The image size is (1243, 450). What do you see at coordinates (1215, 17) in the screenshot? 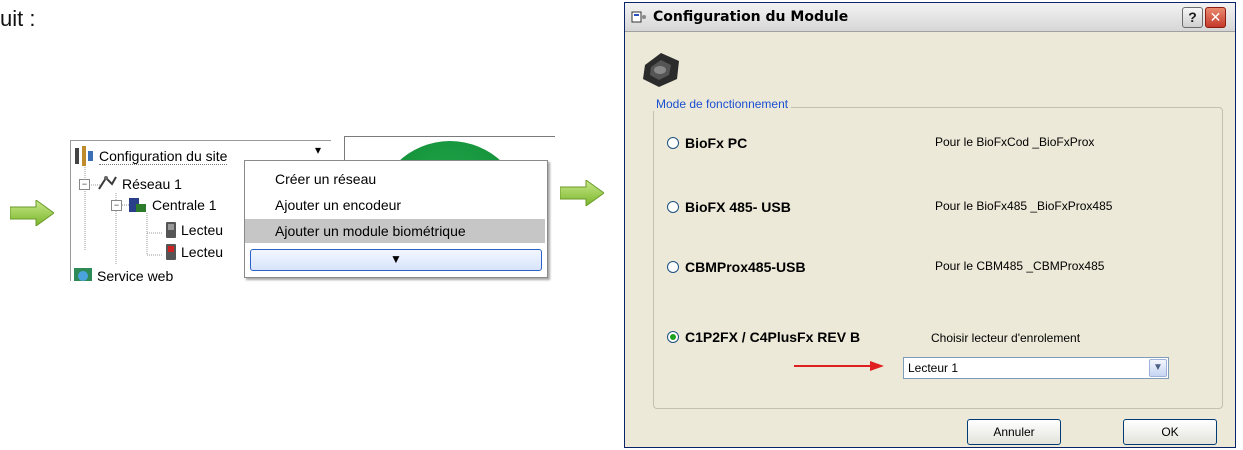
I see `close-button: ✕` at bounding box center [1215, 17].